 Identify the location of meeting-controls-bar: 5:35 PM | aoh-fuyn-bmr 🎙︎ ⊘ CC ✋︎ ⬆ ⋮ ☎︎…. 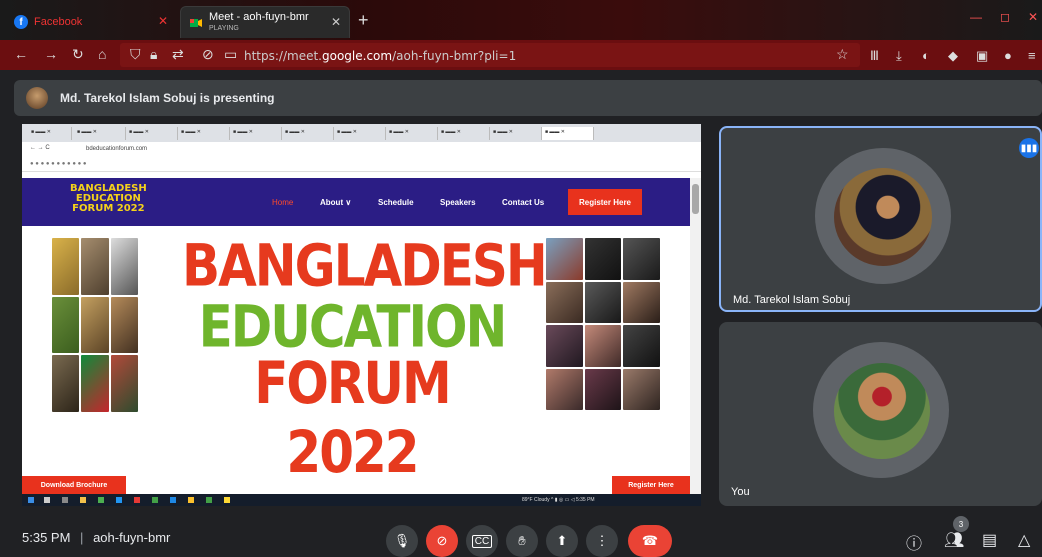
(521, 536).